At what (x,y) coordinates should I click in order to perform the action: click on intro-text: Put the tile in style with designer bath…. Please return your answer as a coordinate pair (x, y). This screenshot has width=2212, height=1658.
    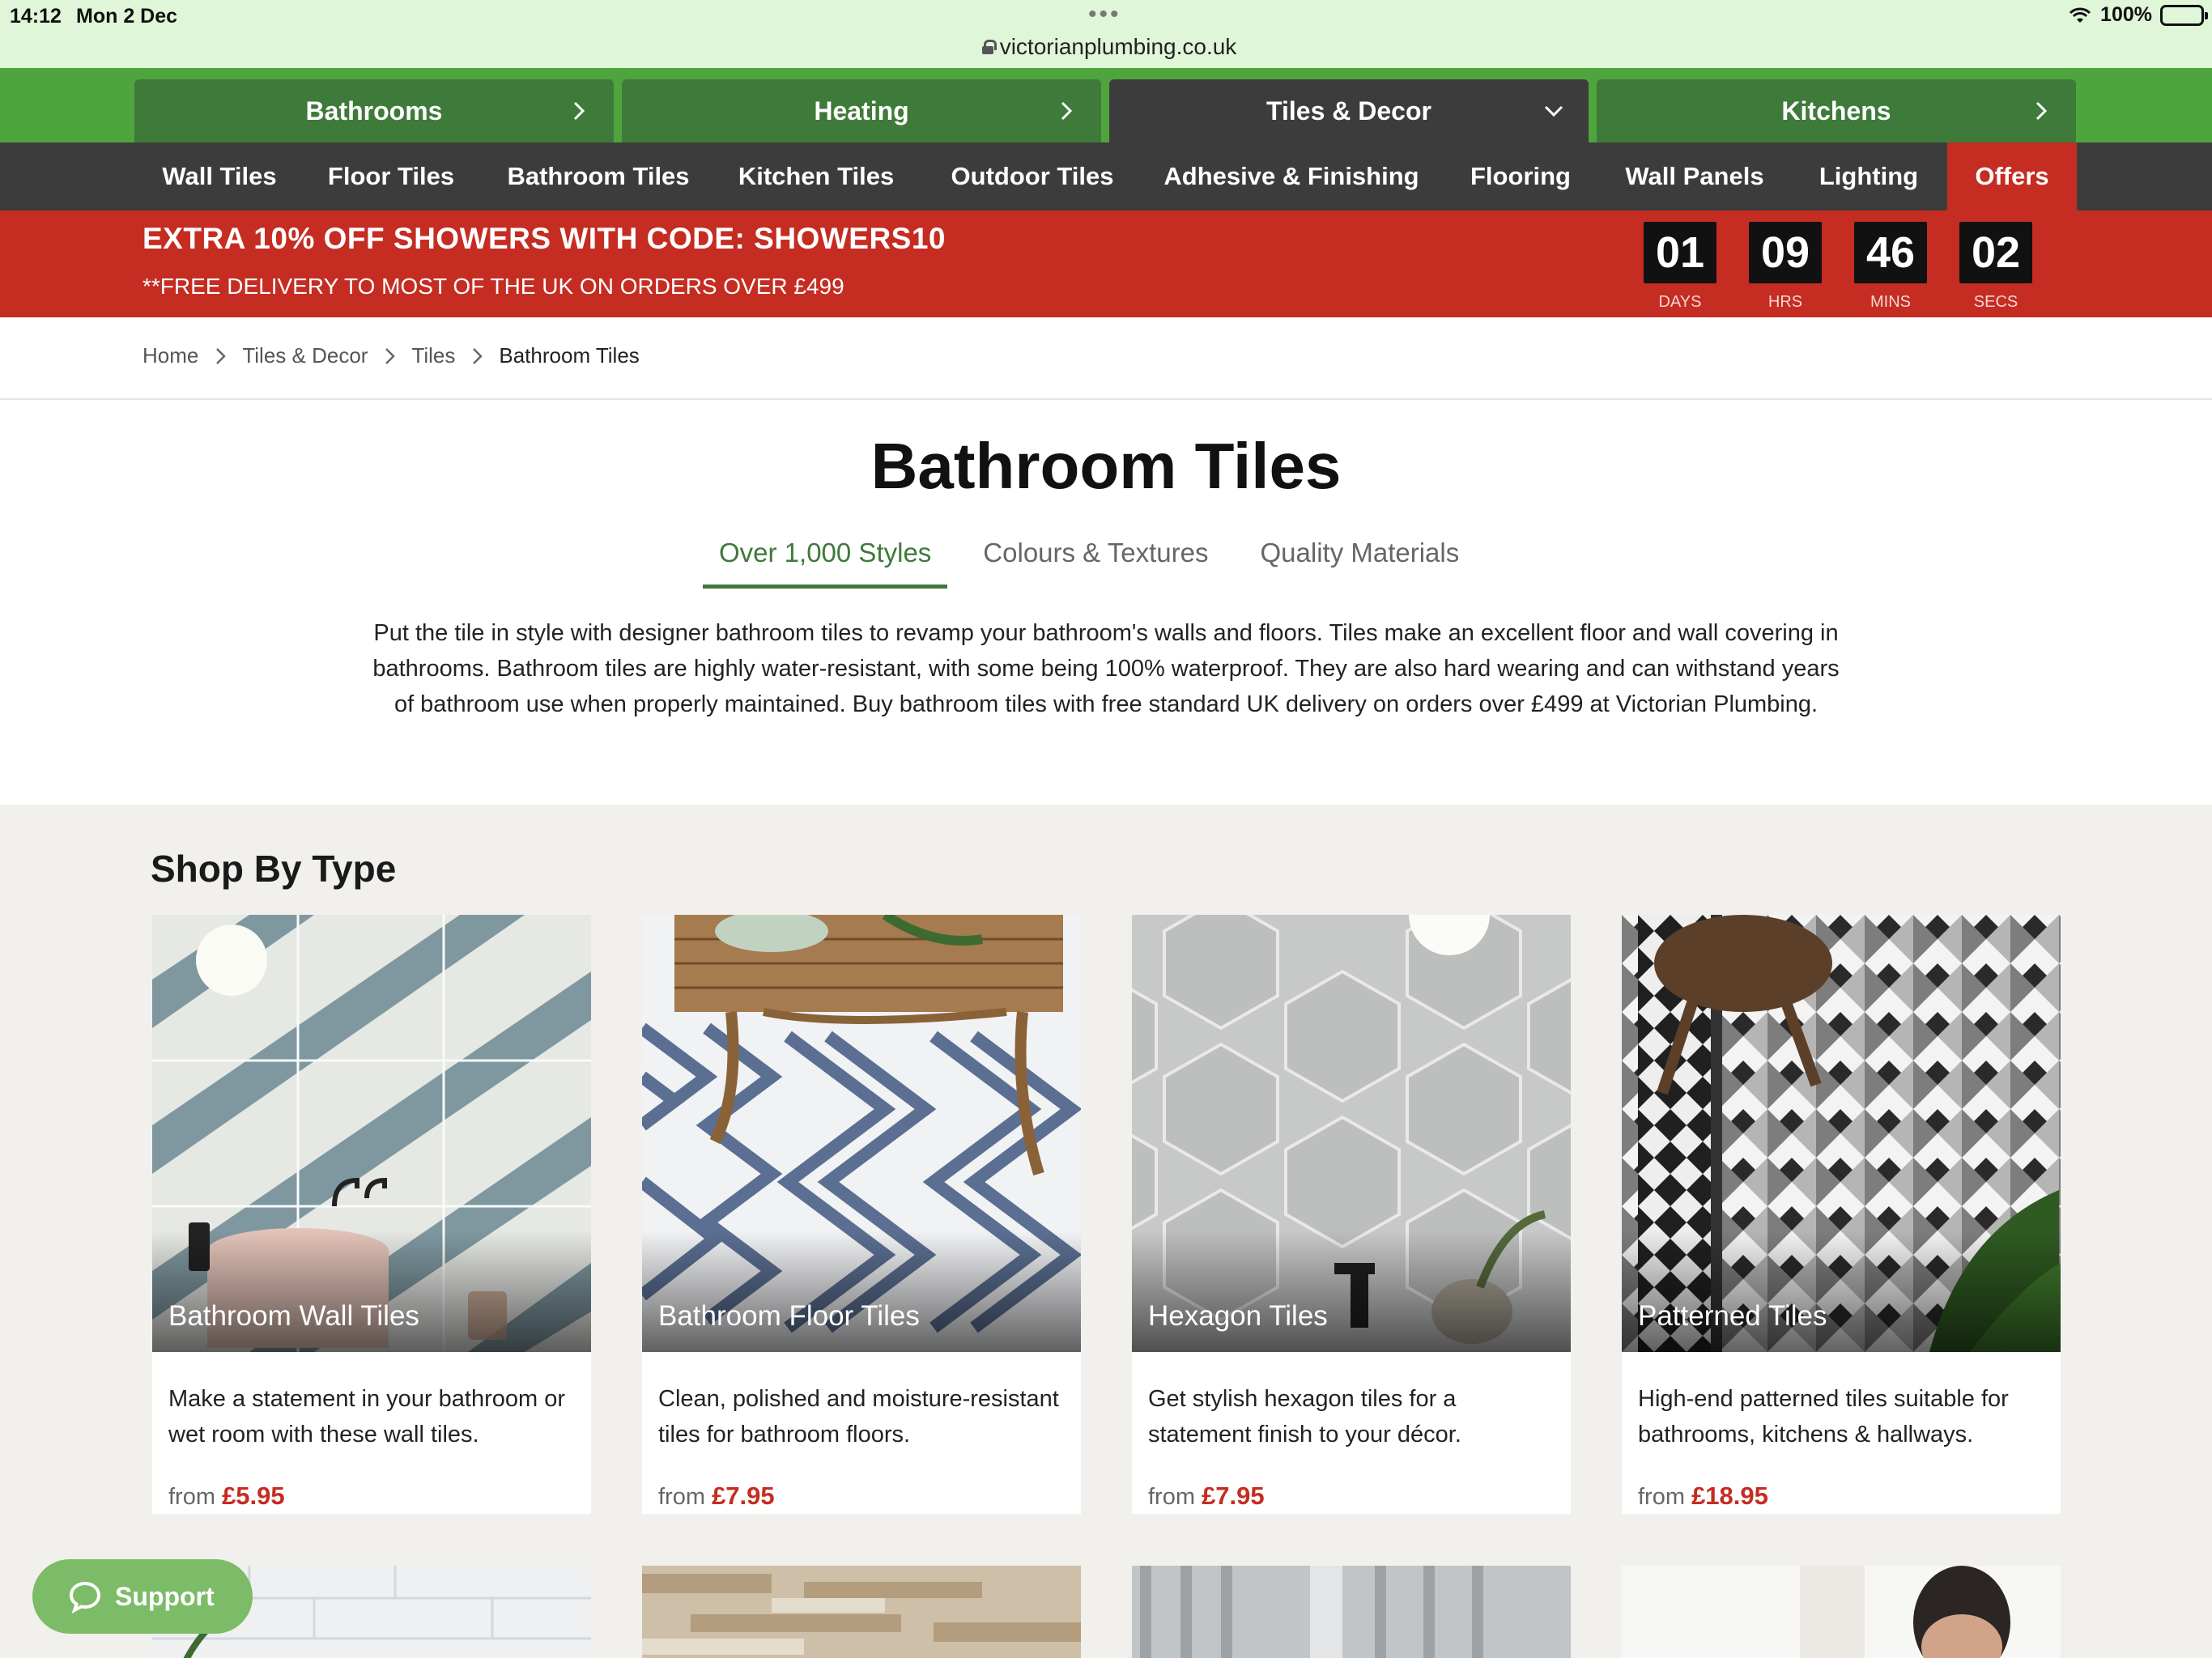
    Looking at the image, I should click on (1106, 668).